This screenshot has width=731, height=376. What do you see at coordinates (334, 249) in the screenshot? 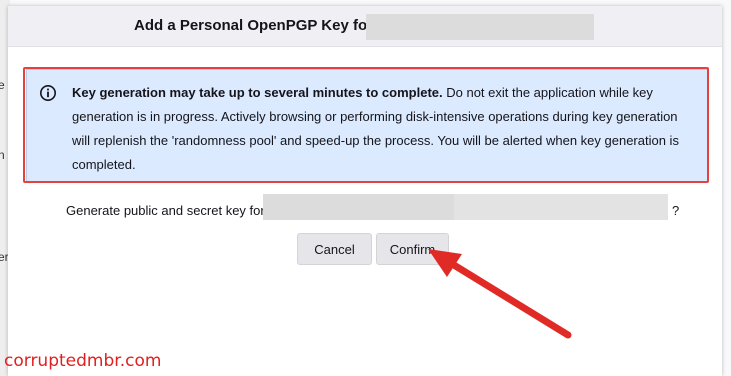
I see `cancel-button: Cancel` at bounding box center [334, 249].